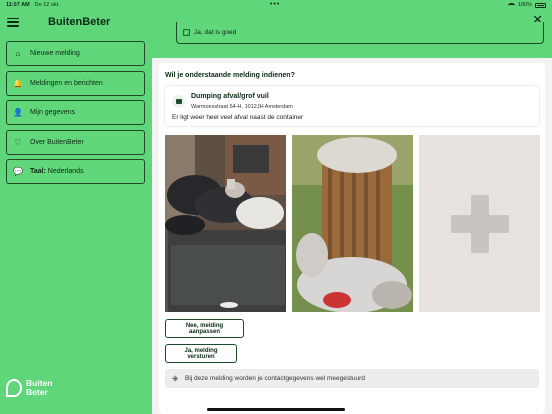 The width and height of the screenshot is (552, 414). What do you see at coordinates (186, 32) in the screenshot?
I see `checkbox-checked-icon: ✓` at bounding box center [186, 32].